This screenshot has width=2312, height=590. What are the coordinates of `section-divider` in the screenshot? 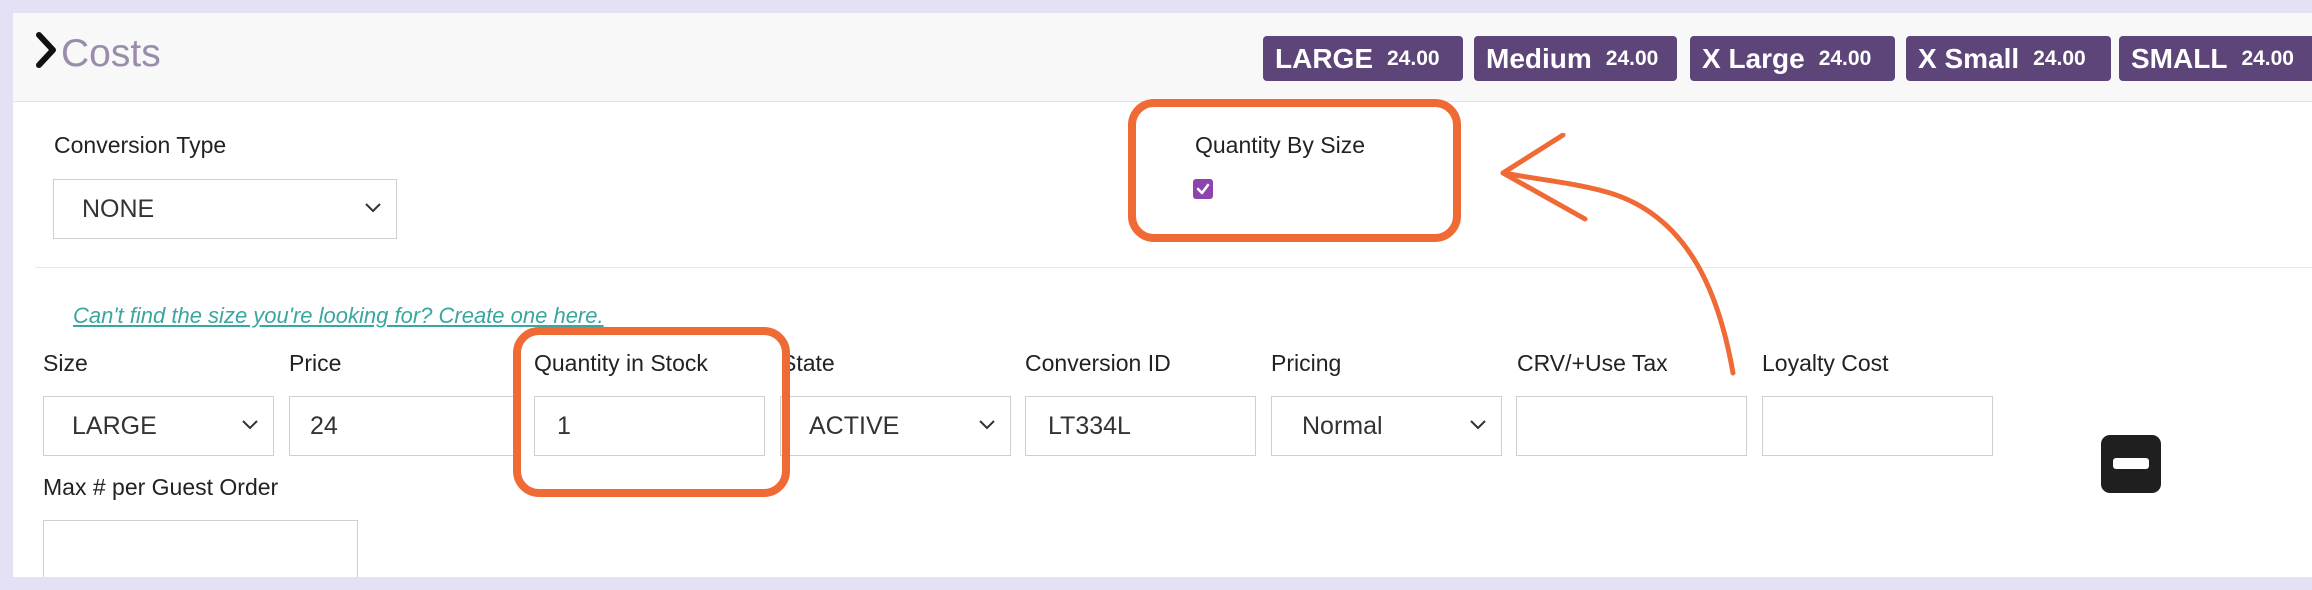 It's located at (1173, 267).